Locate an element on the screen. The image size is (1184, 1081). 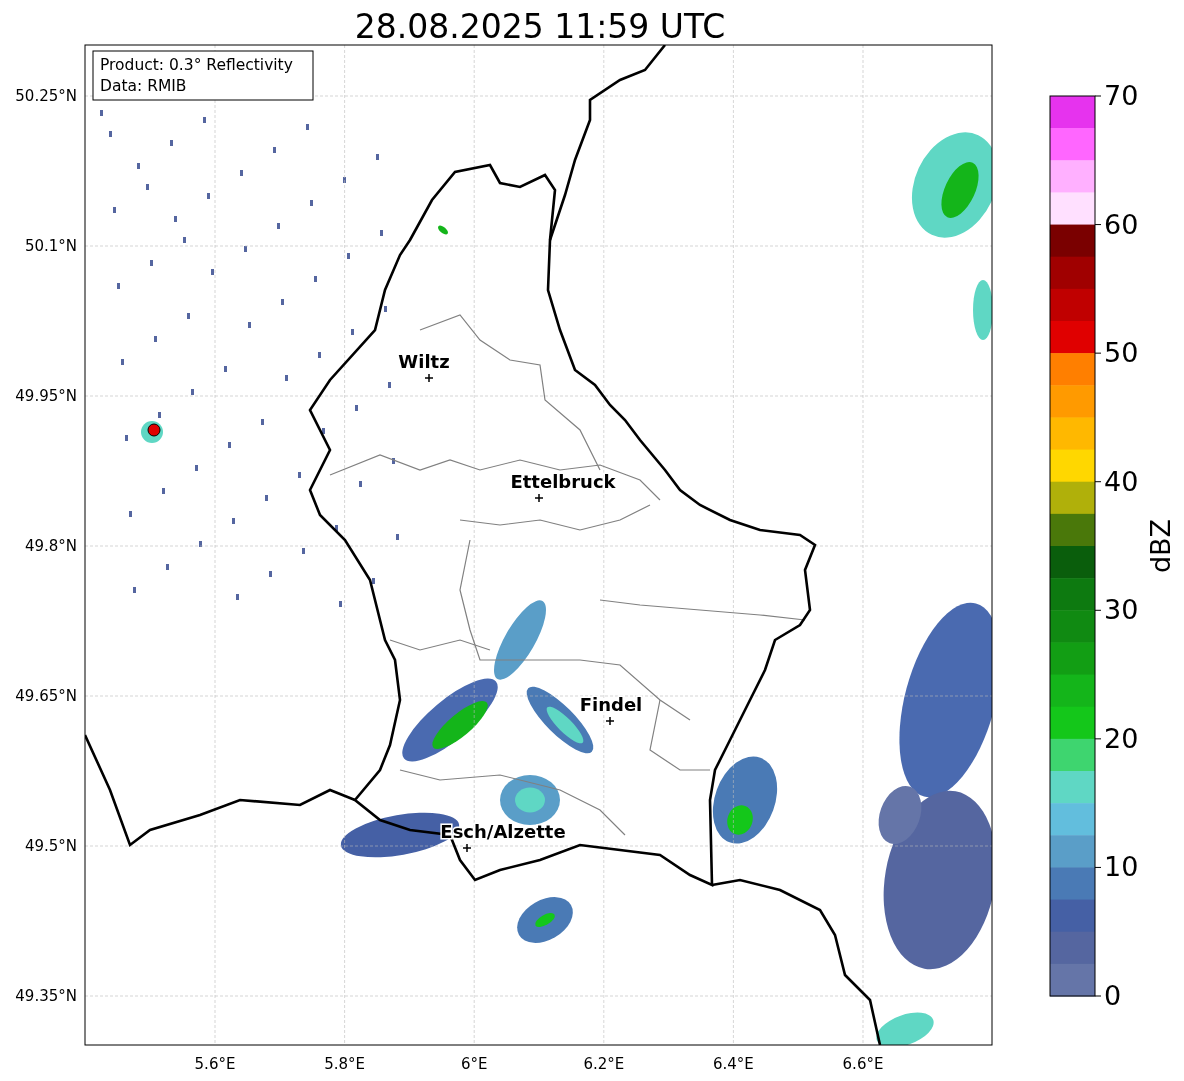
longitude-label: 6.2°E is located at coordinates (604, 1064).